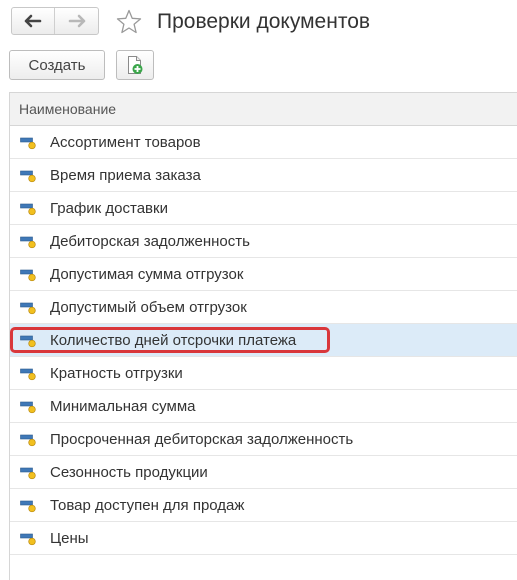 The height and width of the screenshot is (580, 517). I want to click on forward-button, so click(76, 21).